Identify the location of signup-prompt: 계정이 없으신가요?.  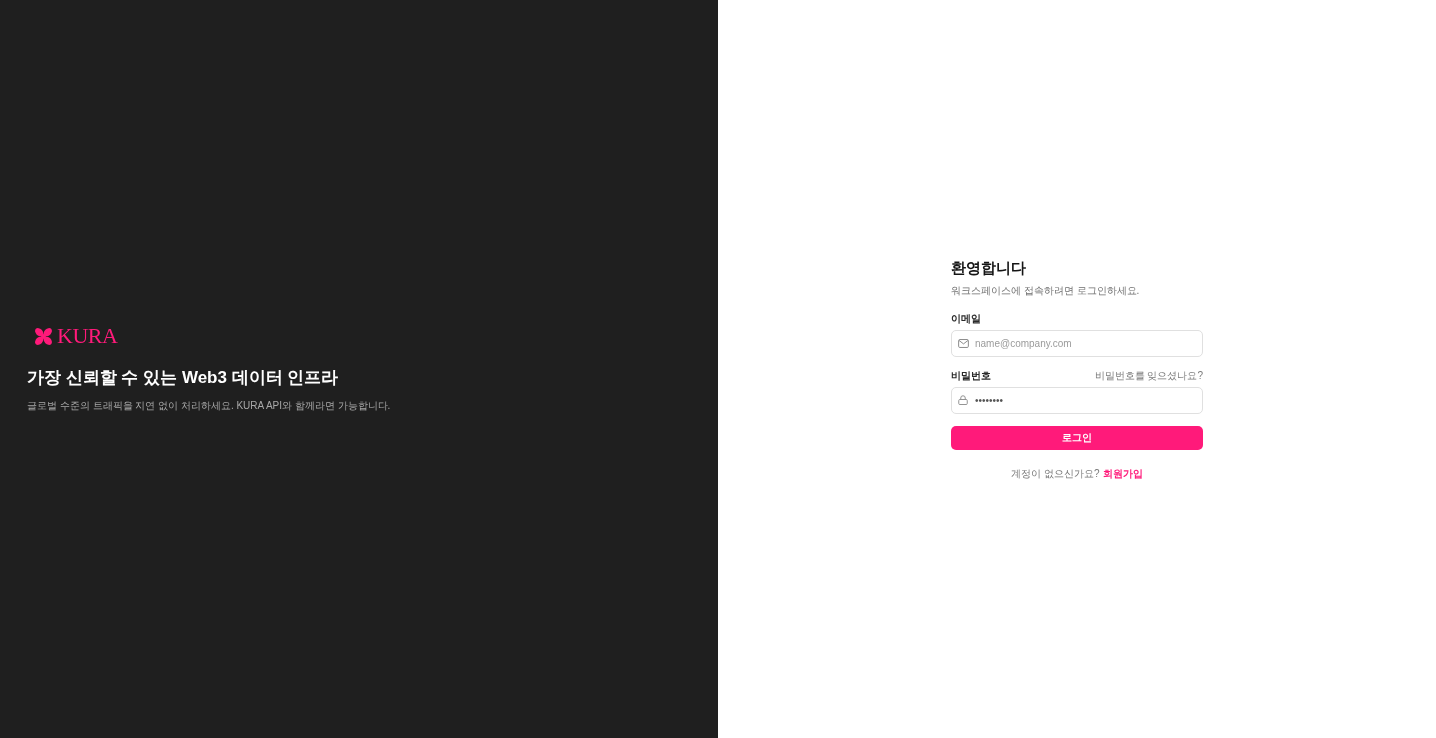
(1055, 473).